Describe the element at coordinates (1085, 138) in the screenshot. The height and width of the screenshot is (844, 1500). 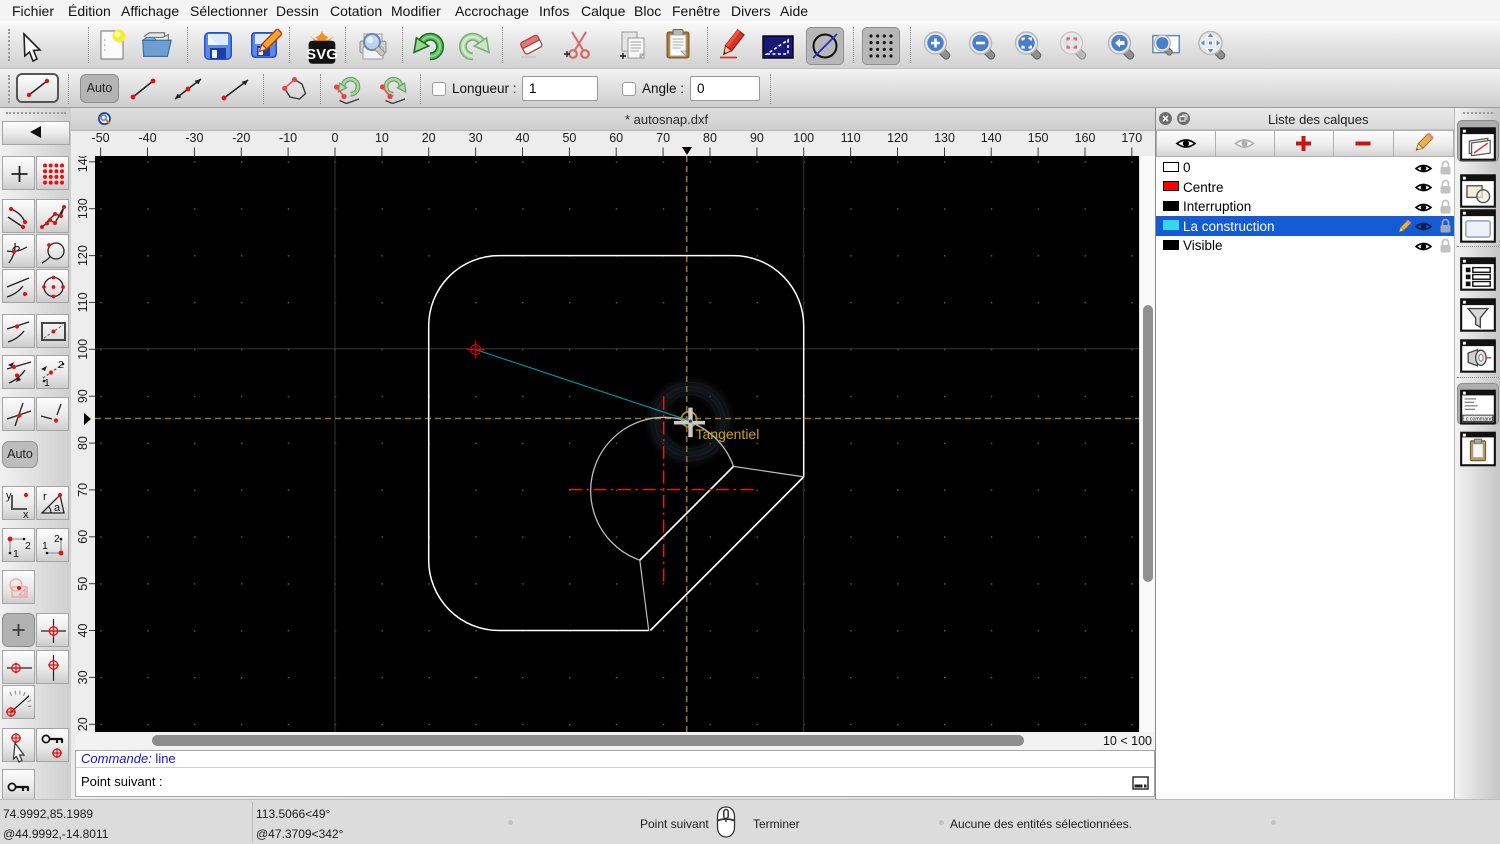
I see `svg-text: 160` at that location.